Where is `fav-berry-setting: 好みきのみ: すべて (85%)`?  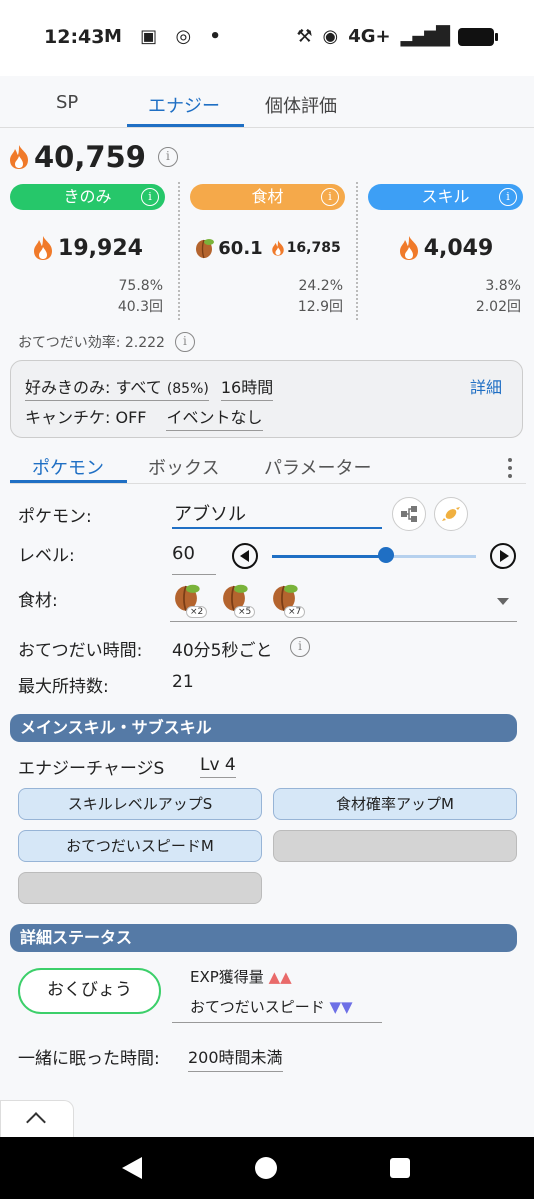 fav-berry-setting: 好みきのみ: すべて (85%) is located at coordinates (117, 387).